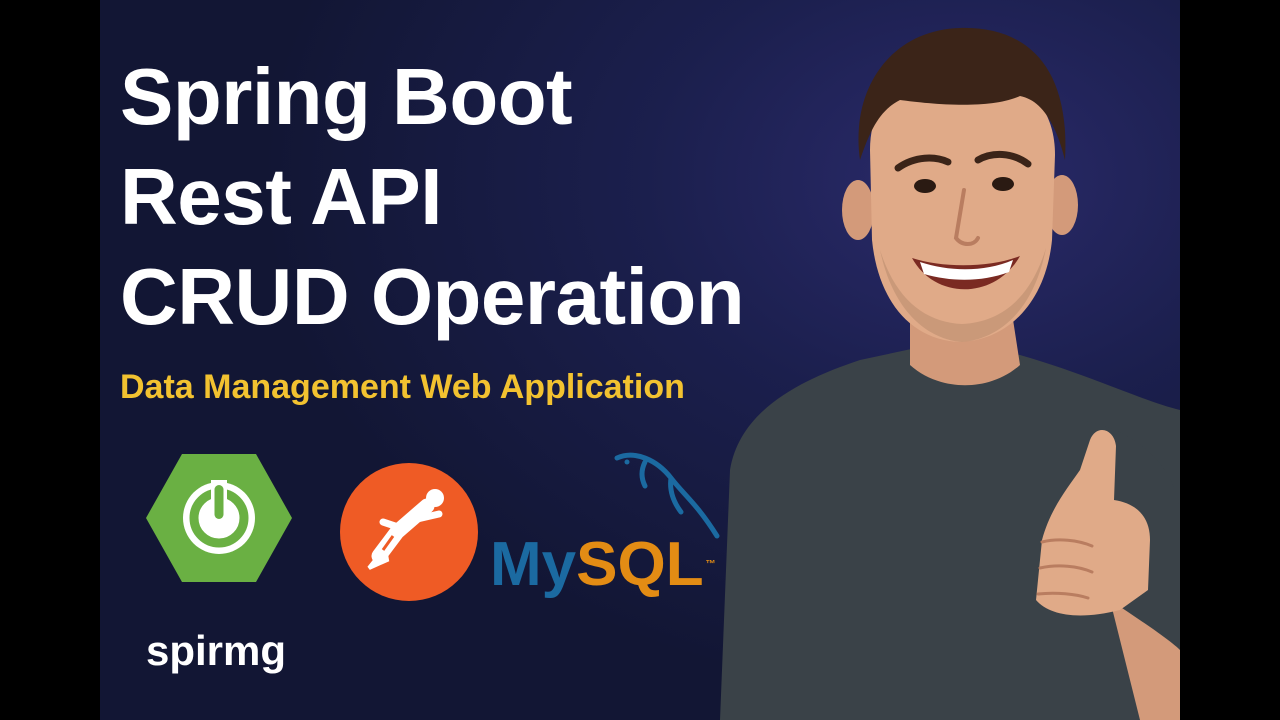 The width and height of the screenshot is (1280, 720). I want to click on subtitle: Data Management Web Application, so click(402, 387).